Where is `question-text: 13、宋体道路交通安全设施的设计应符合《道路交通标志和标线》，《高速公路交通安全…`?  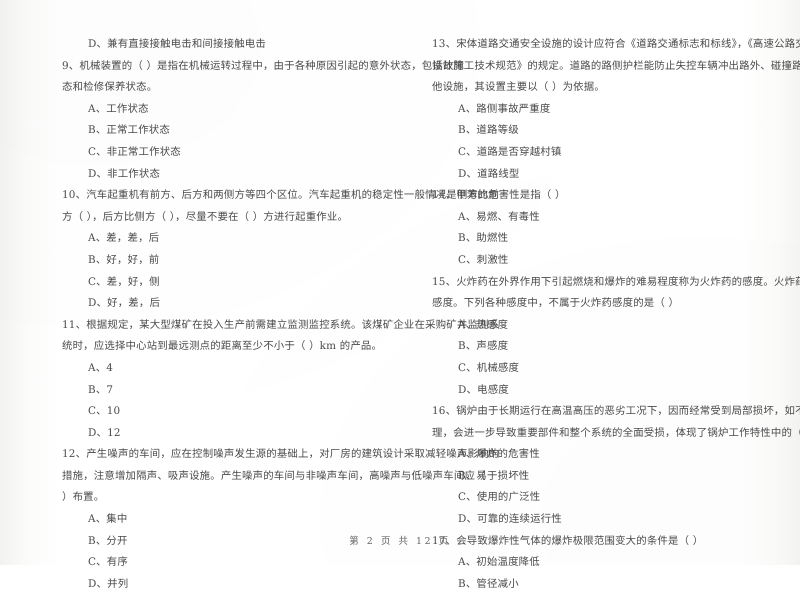 question-text: 13、宋体道路交通安全设施的设计应符合《道路交通标志和标线》，《高速公路交通安全… is located at coordinates (616, 44).